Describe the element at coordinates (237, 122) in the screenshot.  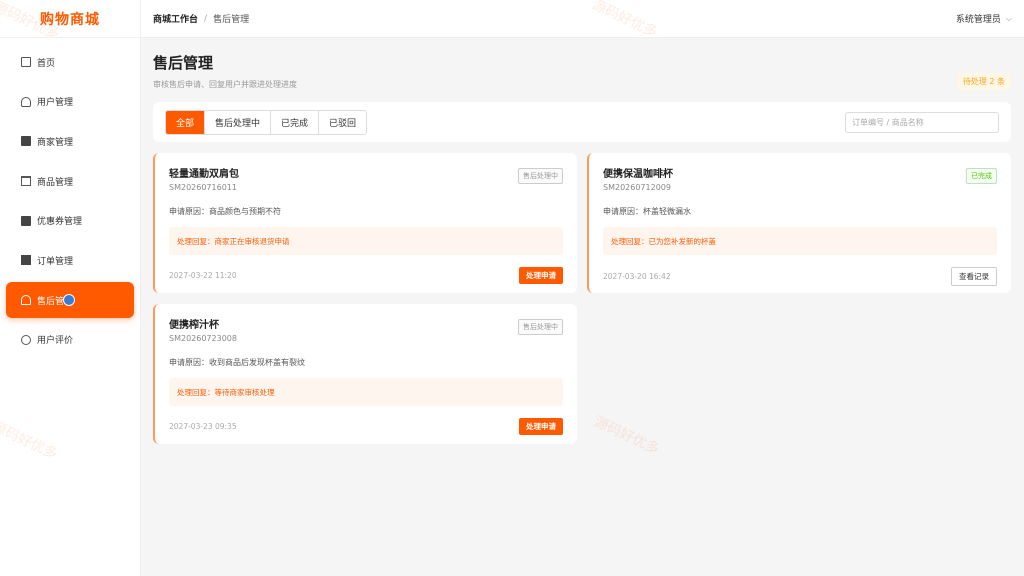
I see `tab-processing: 售后处理中` at that location.